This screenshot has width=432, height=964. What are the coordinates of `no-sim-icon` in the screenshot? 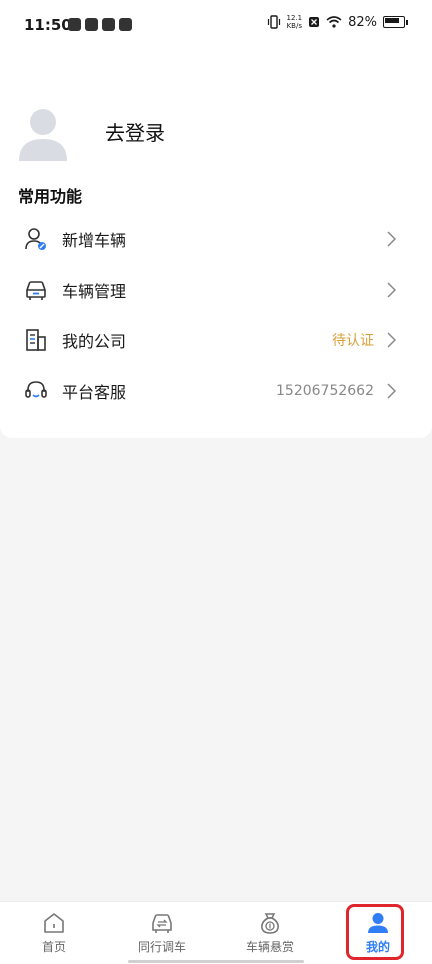 It's located at (314, 22).